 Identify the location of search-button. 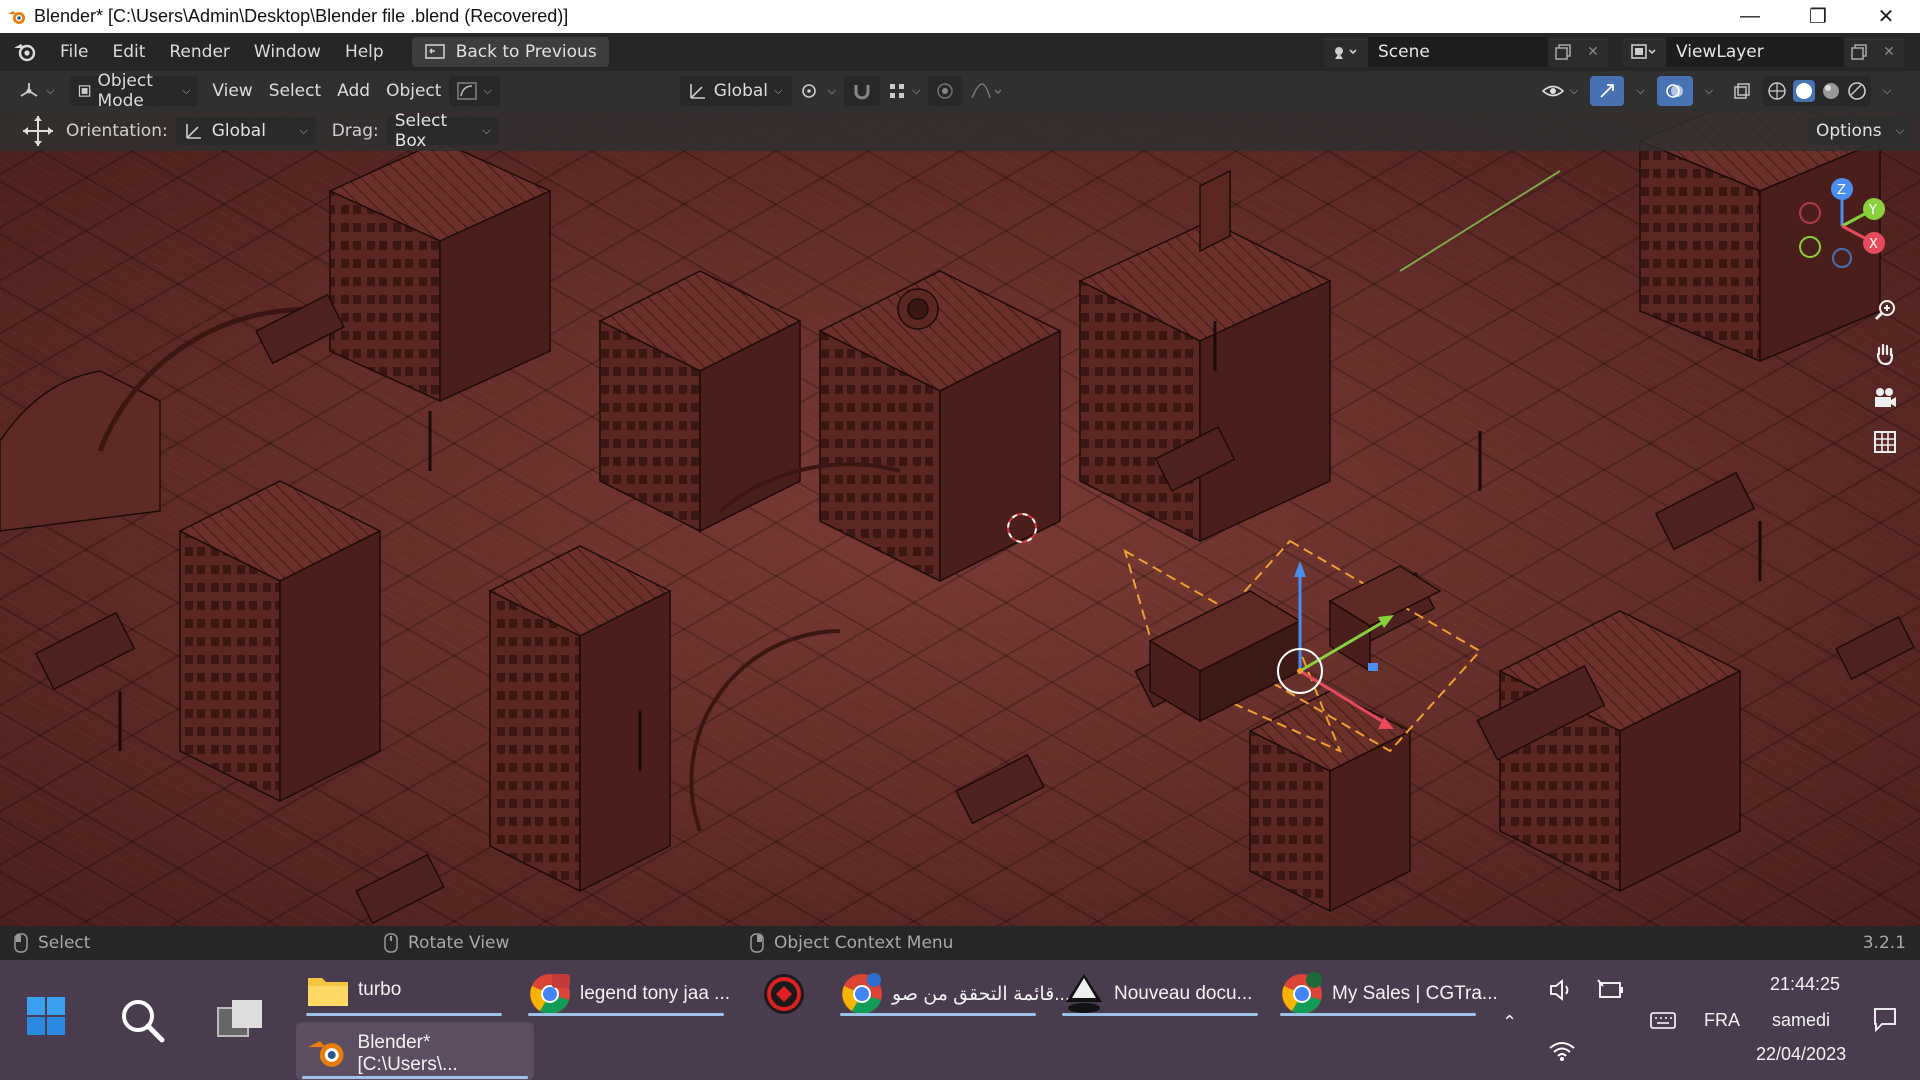
(142, 1022).